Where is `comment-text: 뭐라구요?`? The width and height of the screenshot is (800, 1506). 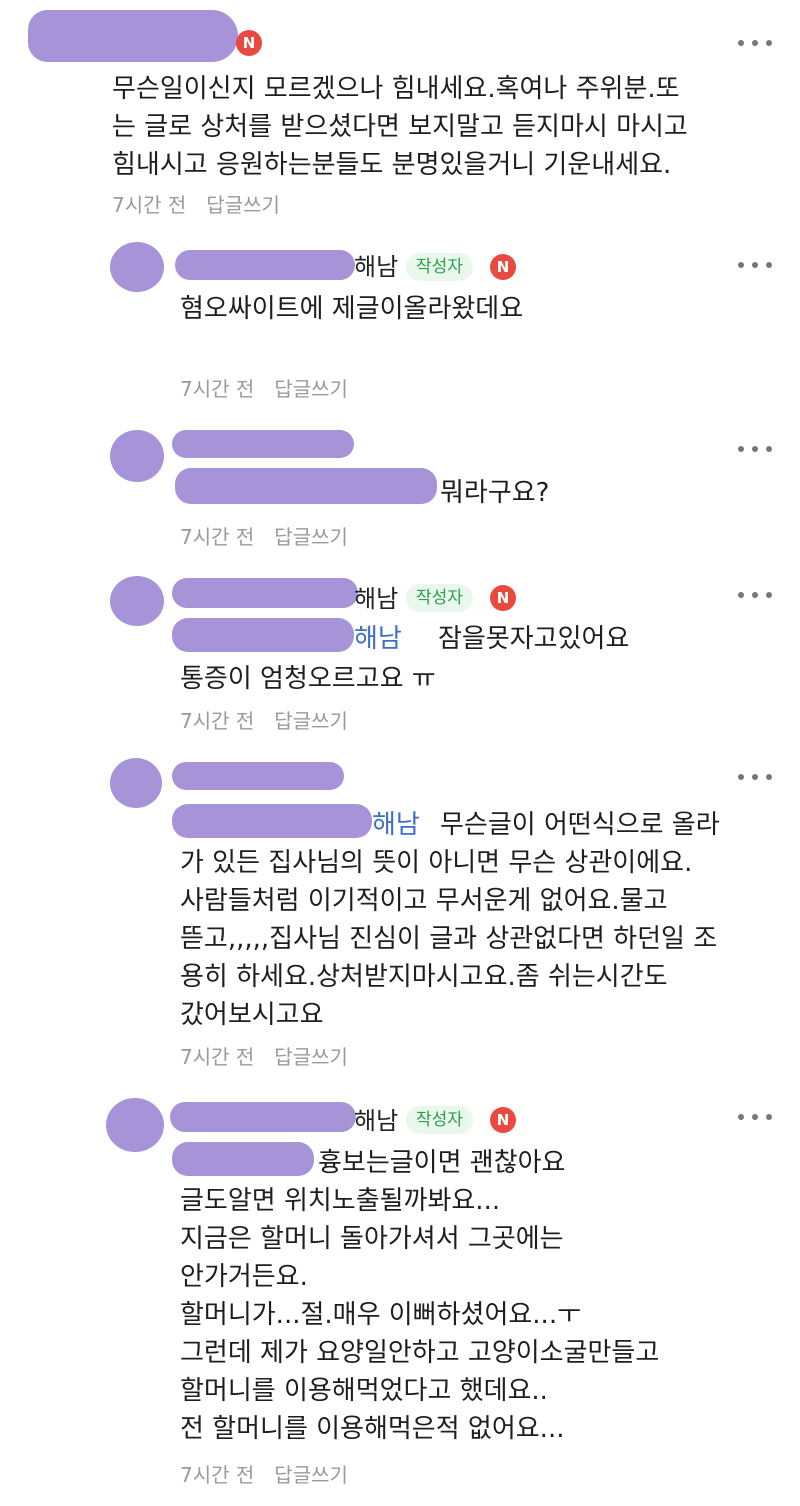
comment-text: 뭐라구요? is located at coordinates (495, 493).